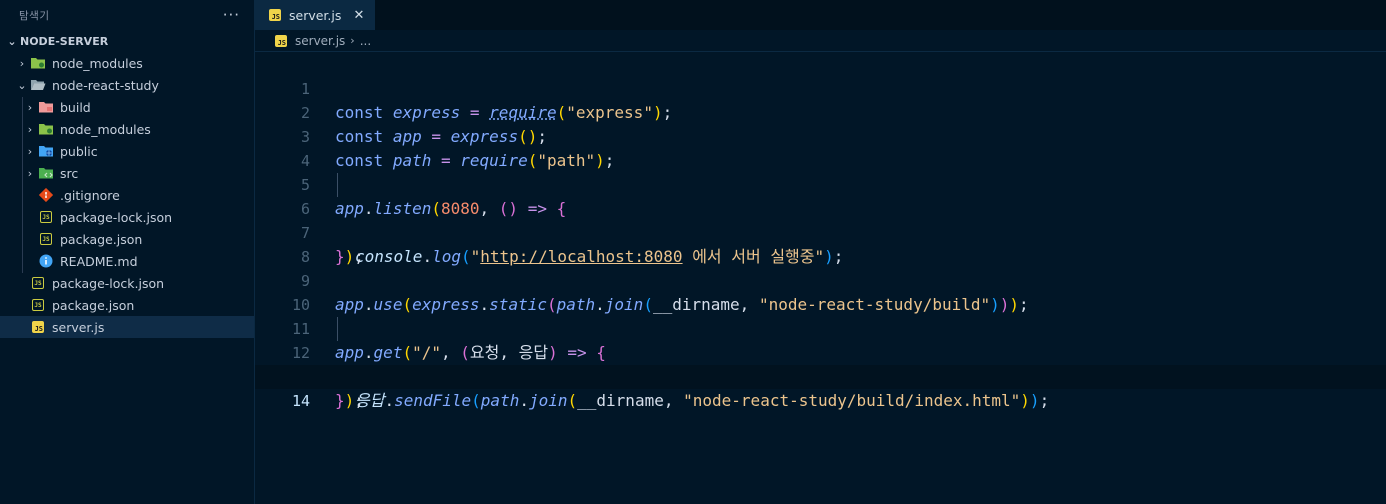 This screenshot has height=504, width=1386. I want to click on tree-item-gitignore: .gitignore, so click(127, 195).